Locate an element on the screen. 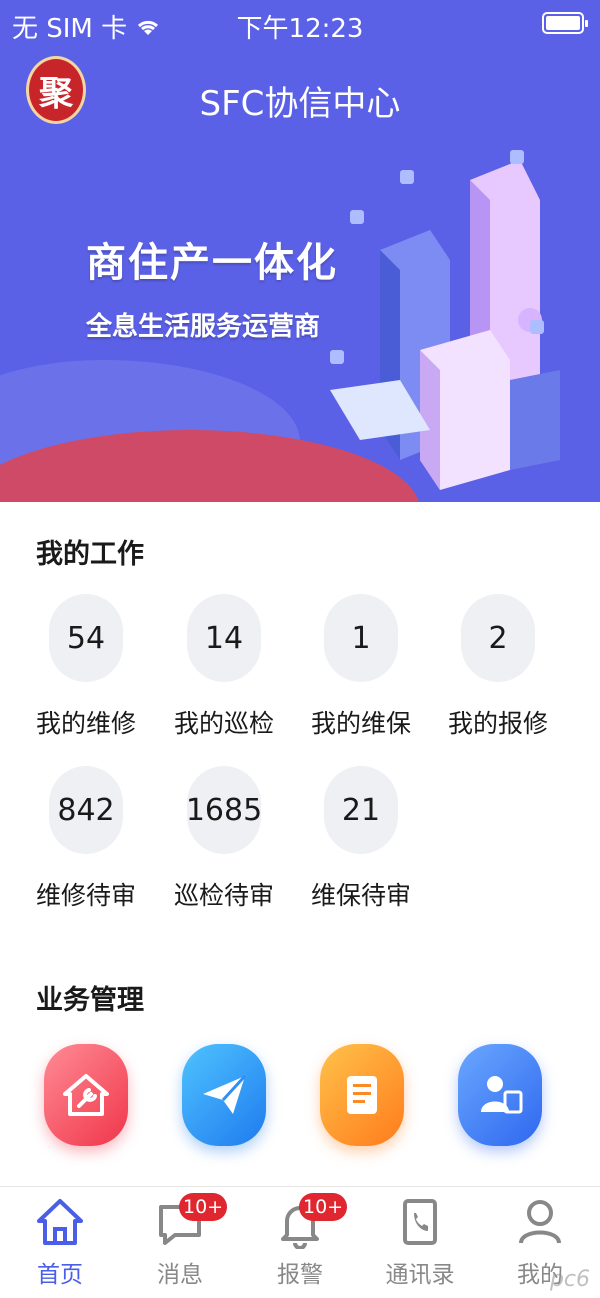  app-title: SFC协信中心 is located at coordinates (300, 104).